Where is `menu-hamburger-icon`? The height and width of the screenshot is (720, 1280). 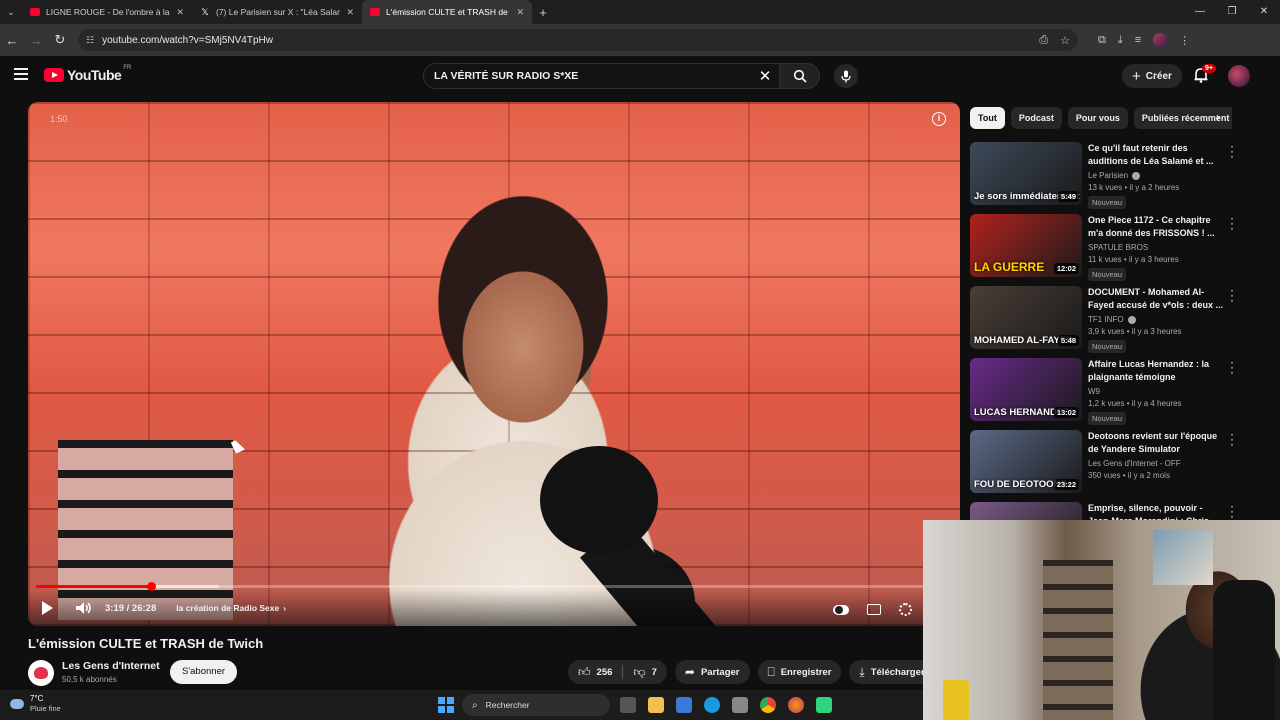
menu-hamburger-icon is located at coordinates (21, 74).